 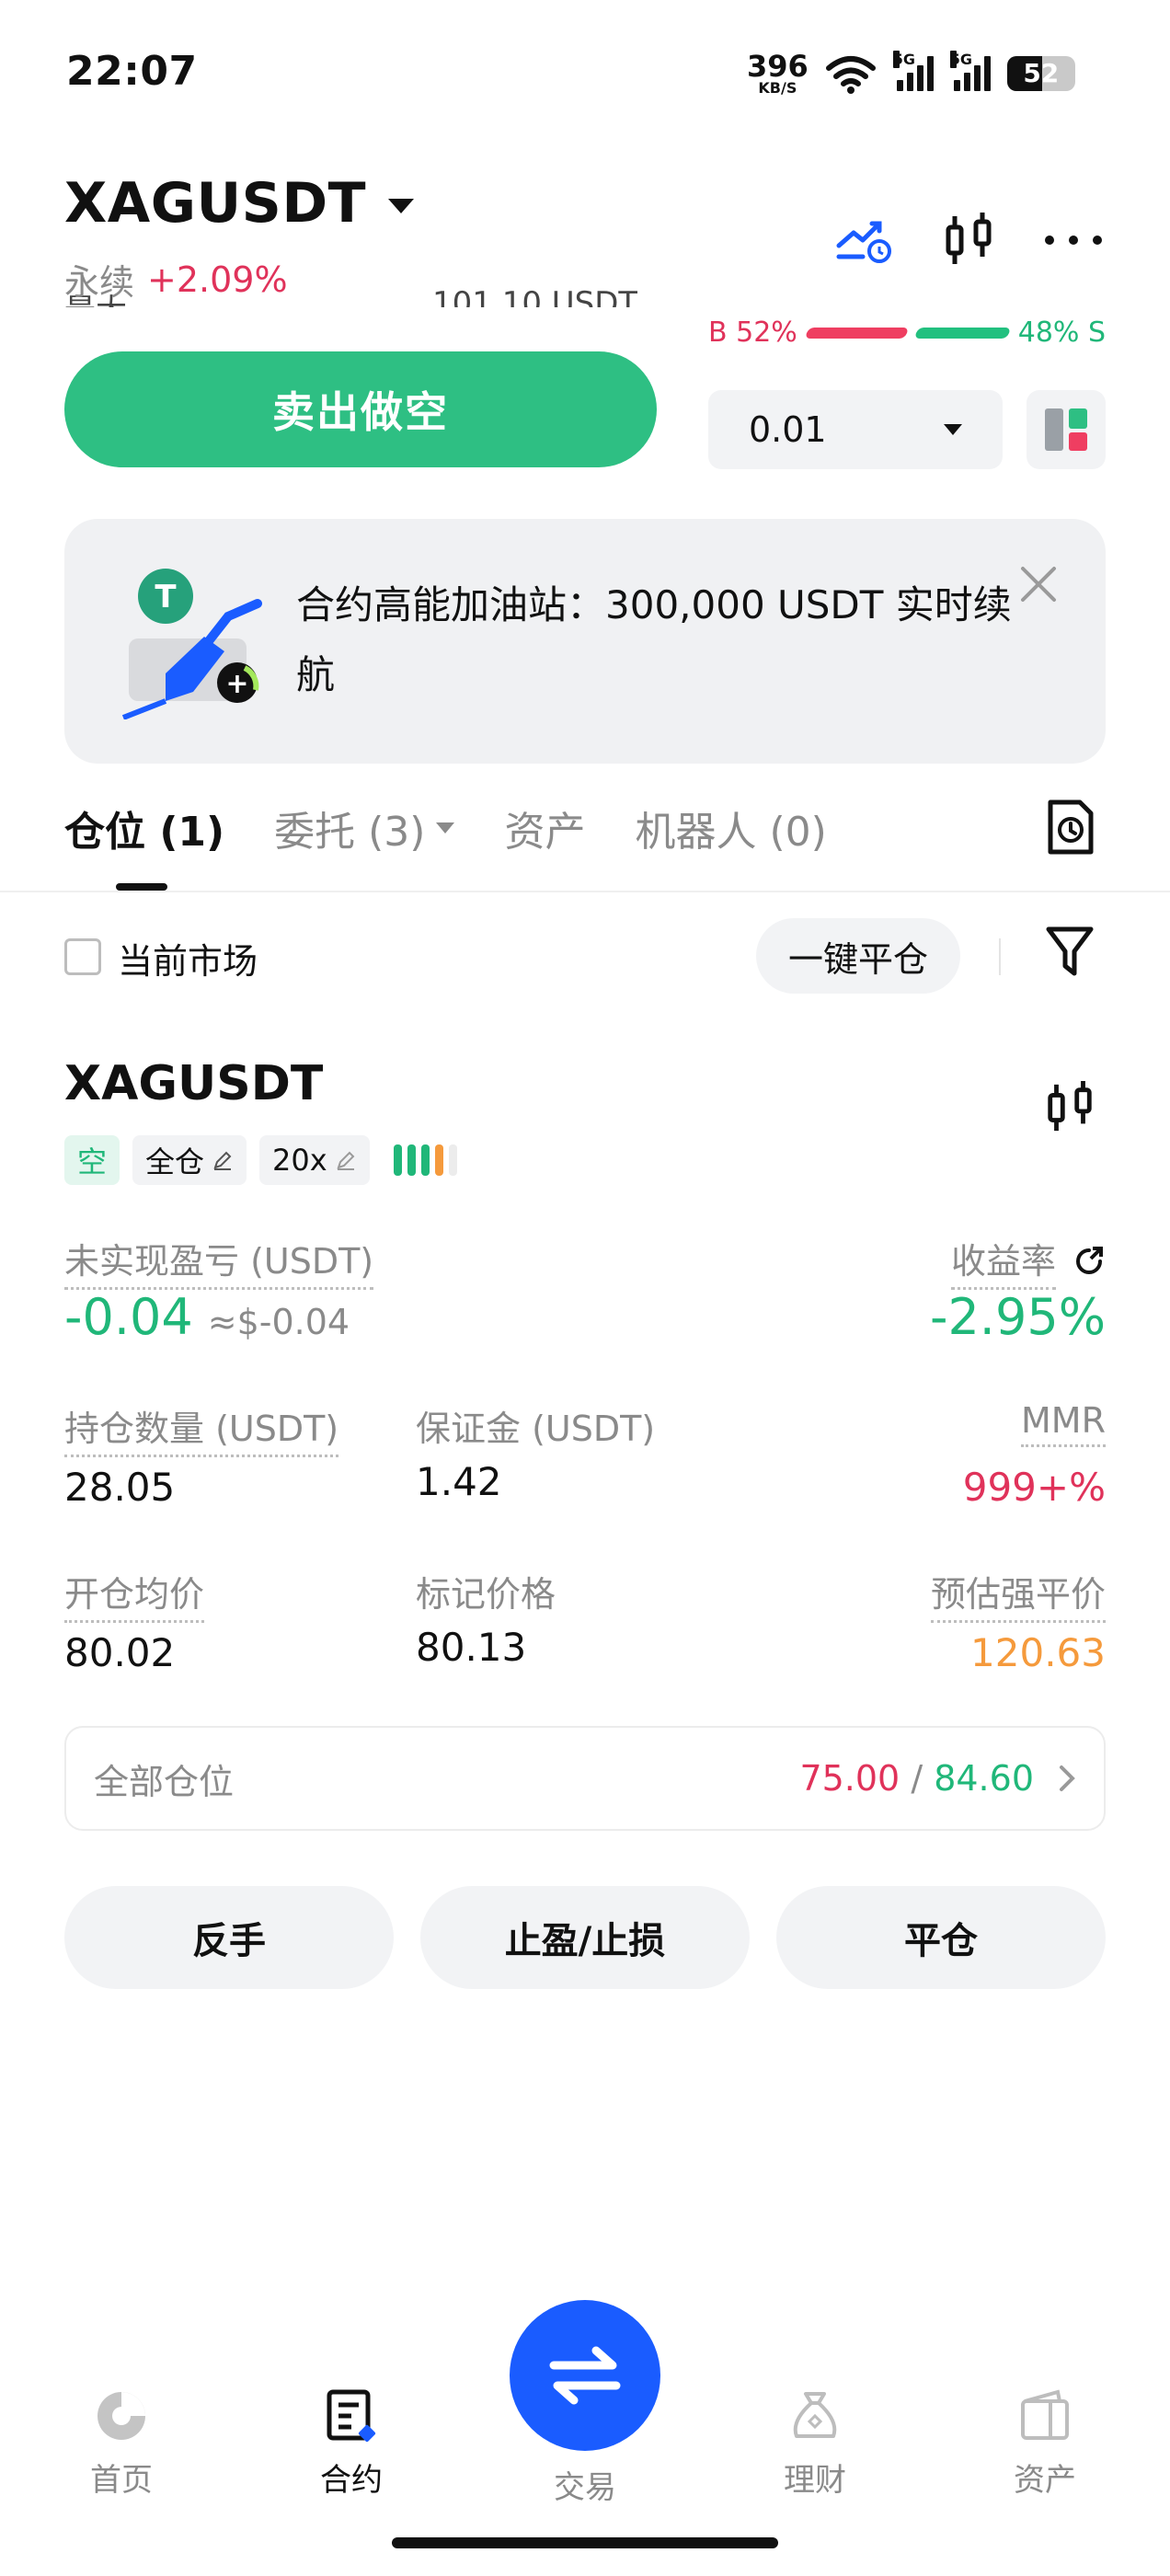 What do you see at coordinates (471, 1647) in the screenshot?
I see `mark-price-value: 80.13` at bounding box center [471, 1647].